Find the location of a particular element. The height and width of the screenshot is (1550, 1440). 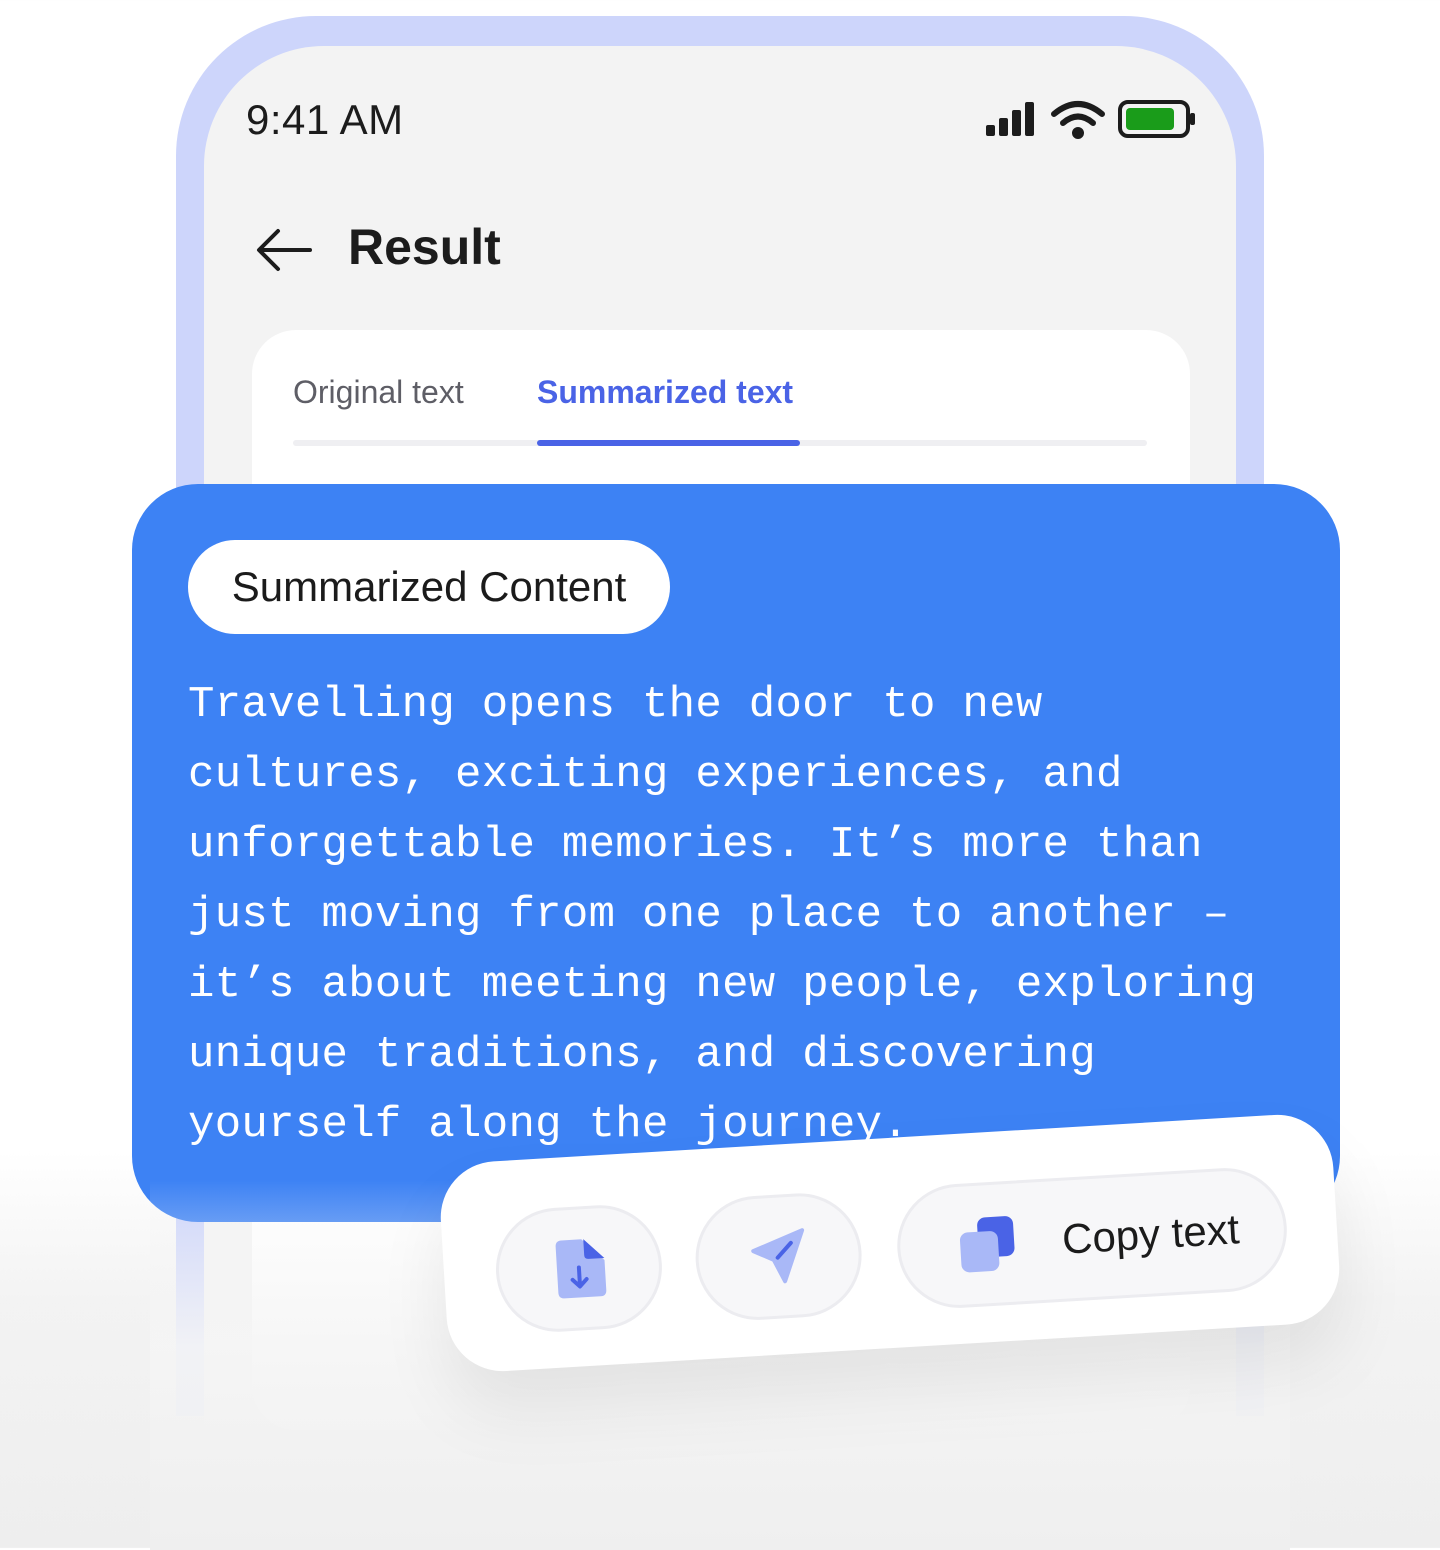

page-title: Result is located at coordinates (424, 247).